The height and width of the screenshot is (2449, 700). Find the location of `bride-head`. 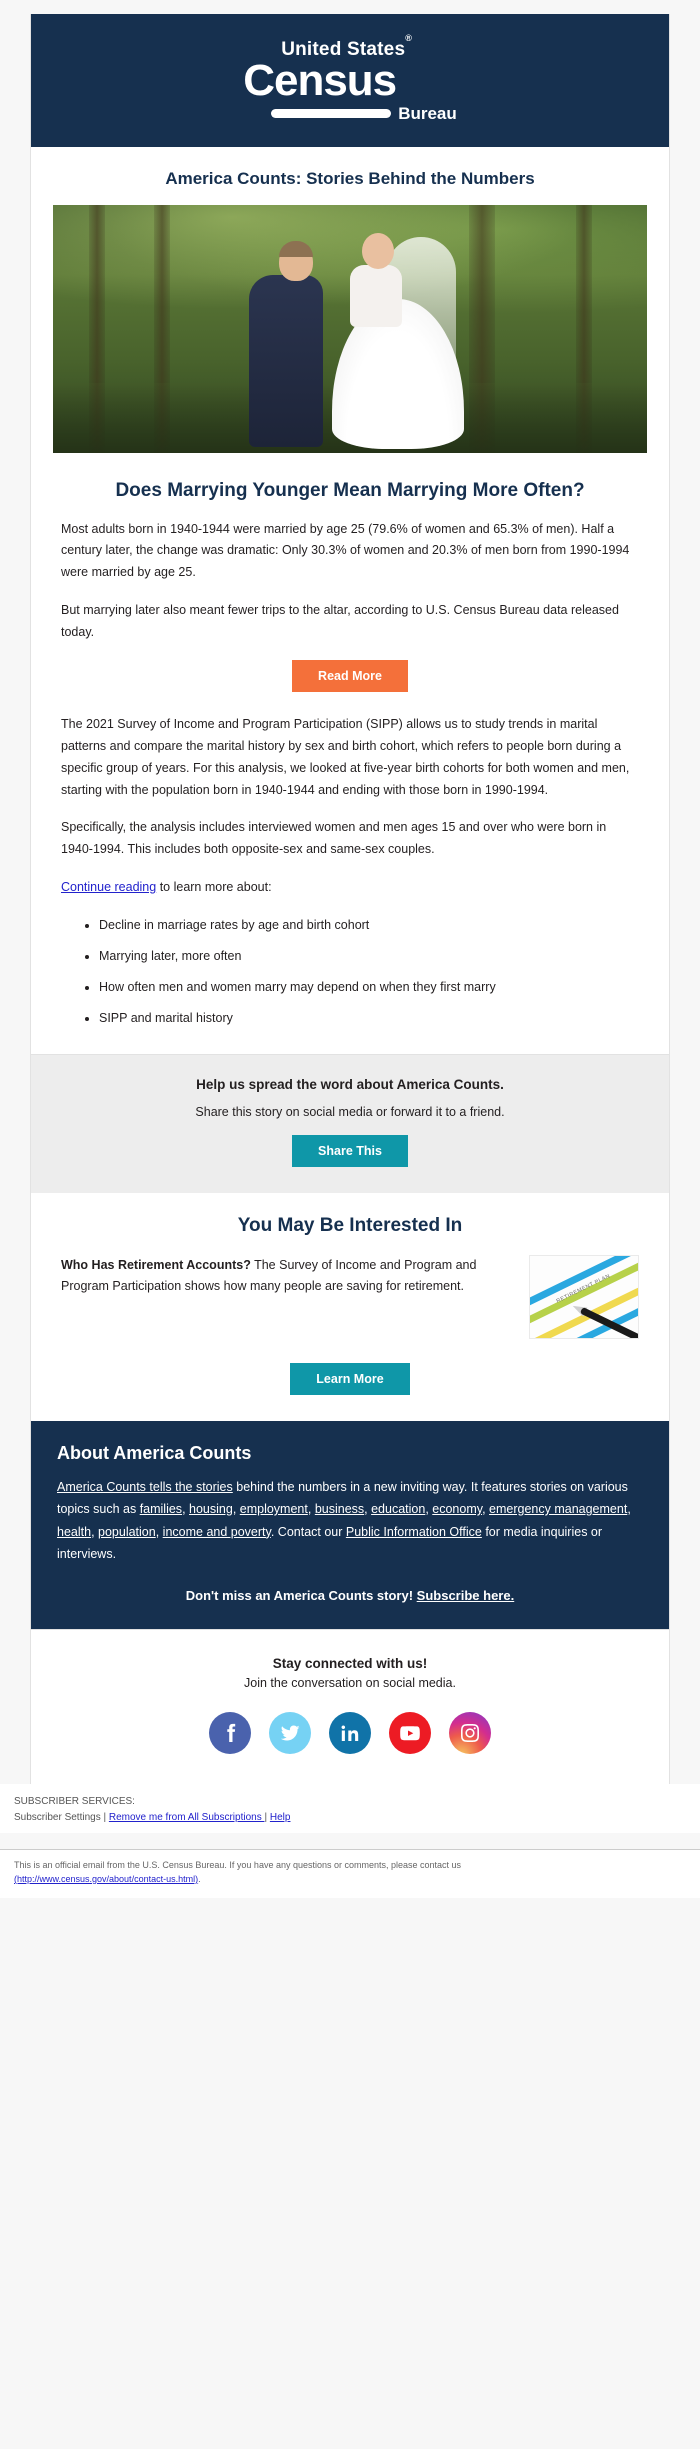

bride-head is located at coordinates (377, 250).